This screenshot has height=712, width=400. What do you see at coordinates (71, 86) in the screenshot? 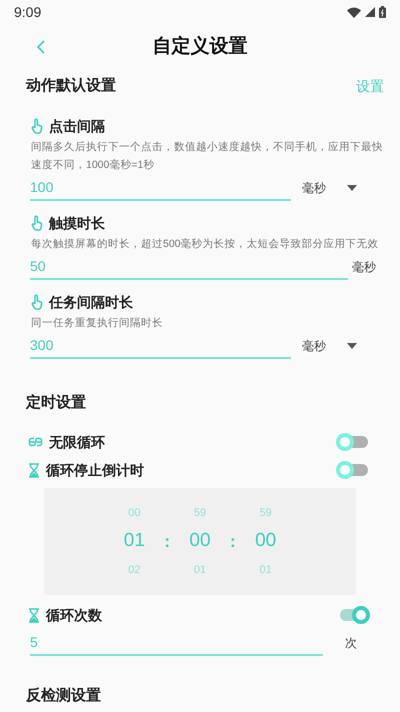
I see `section-title: 动作默认设置` at bounding box center [71, 86].